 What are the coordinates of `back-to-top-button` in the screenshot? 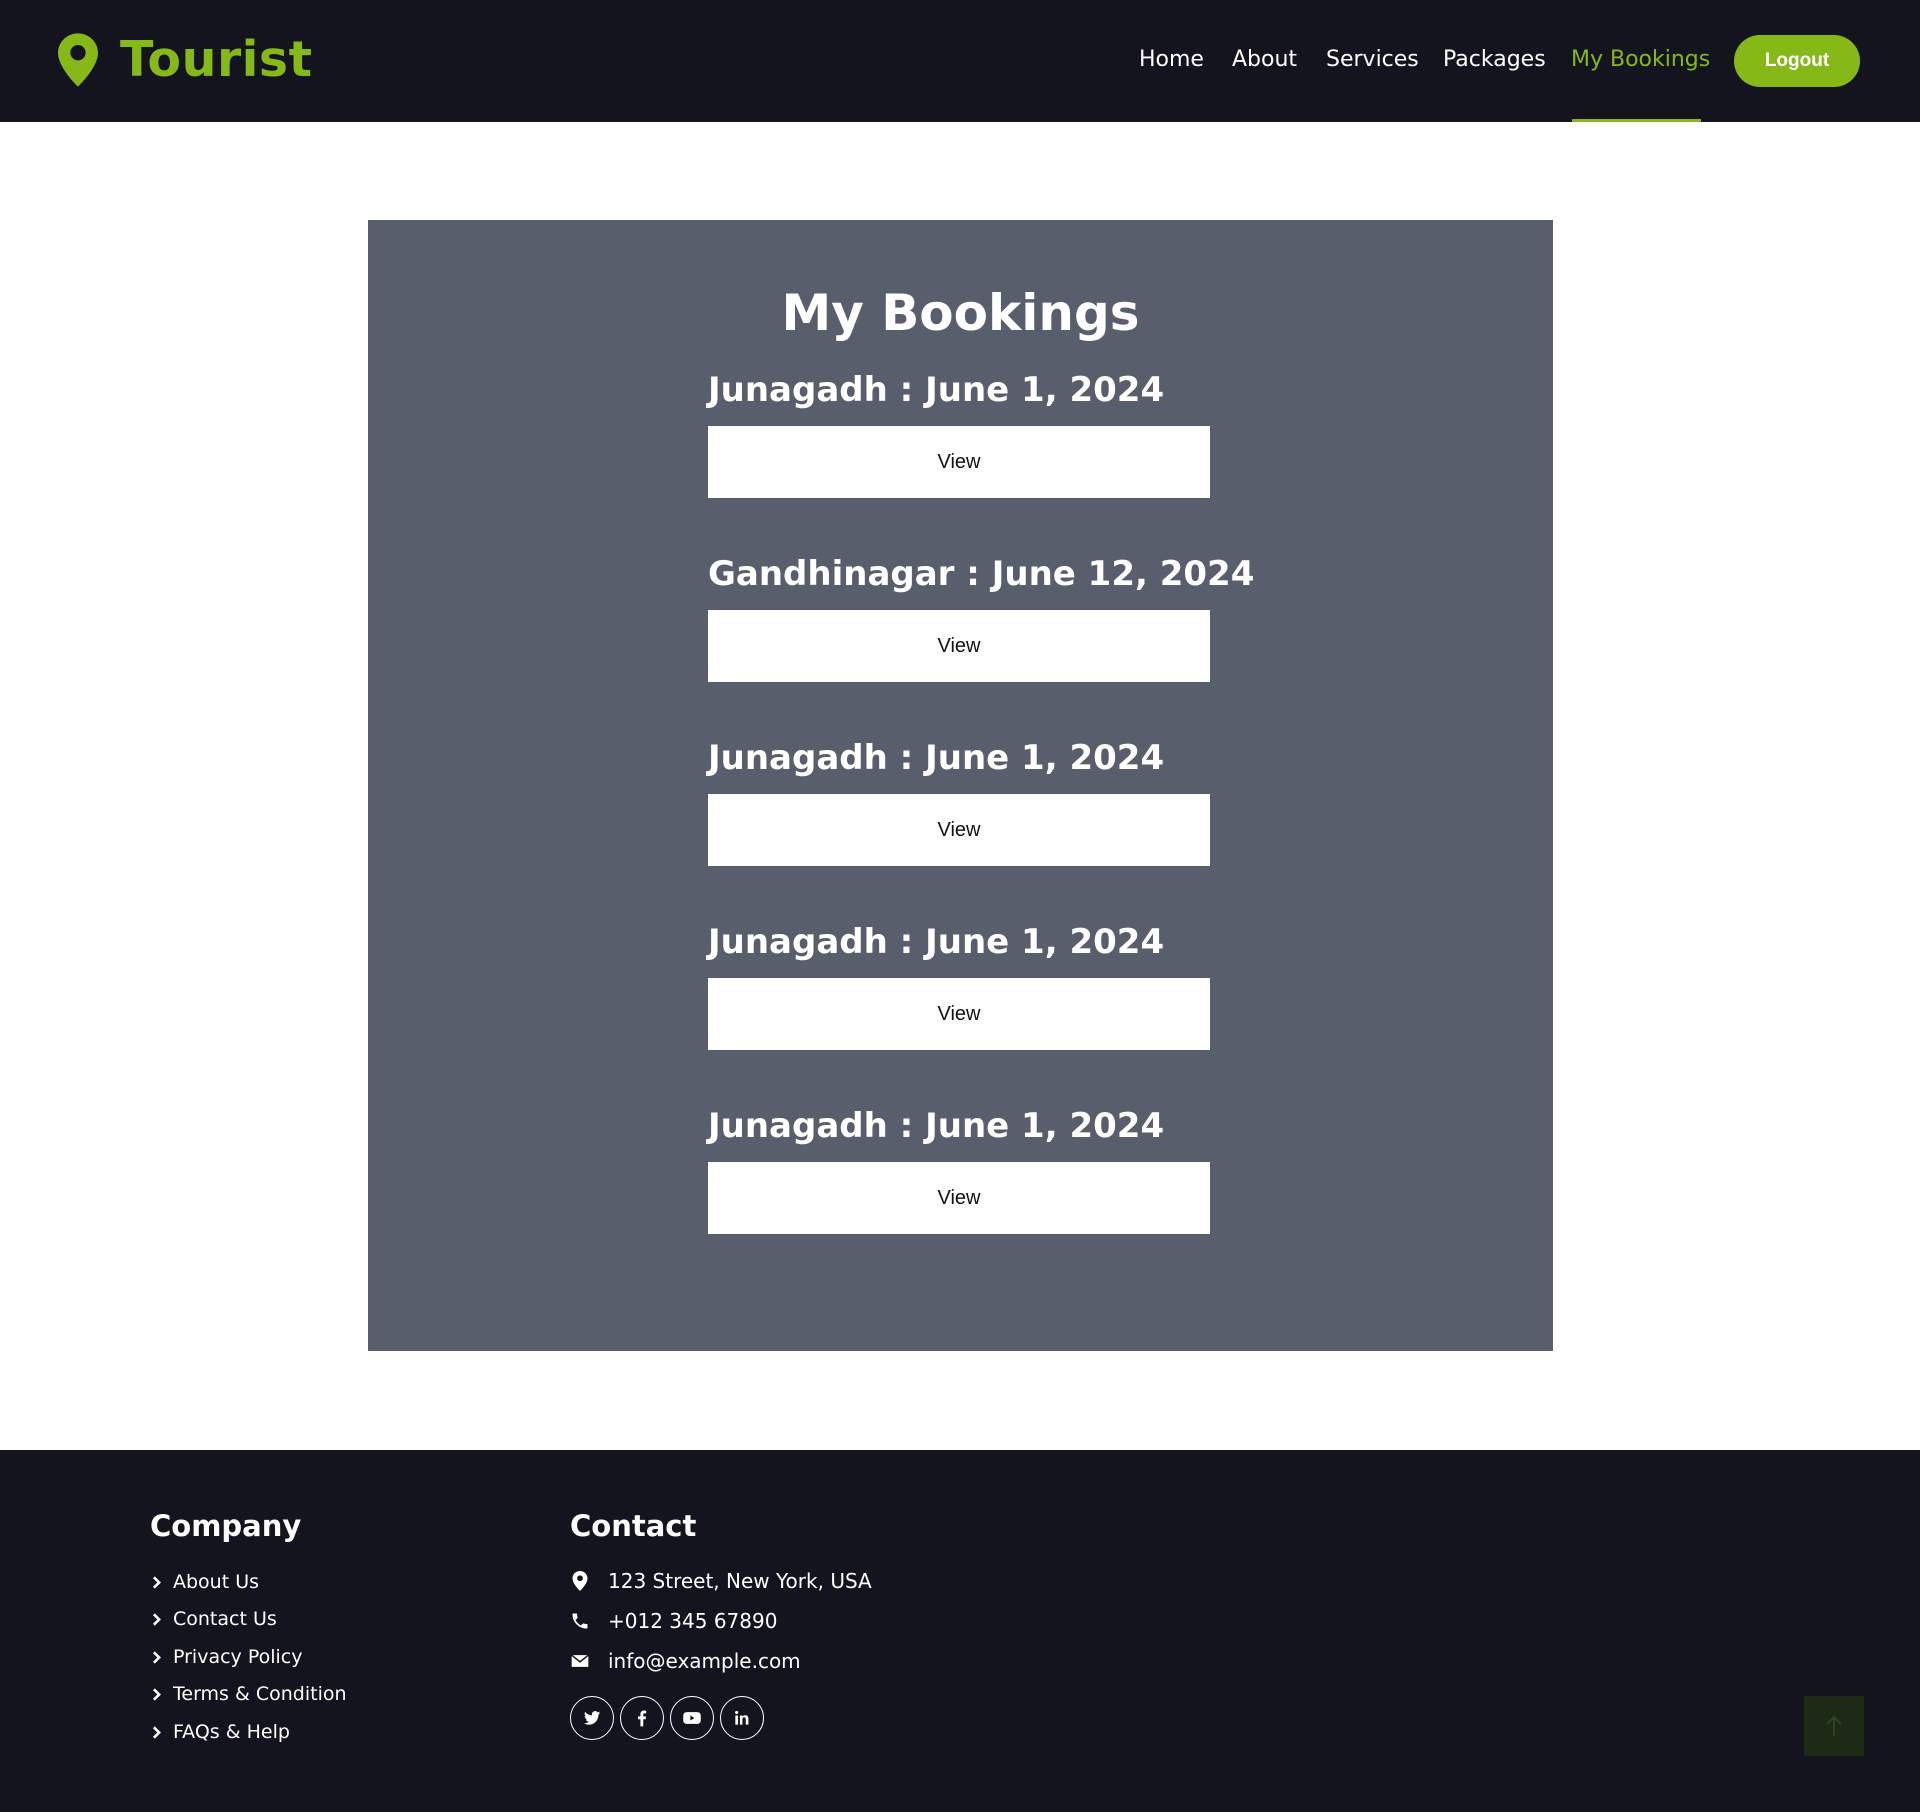 It's located at (1834, 1726).